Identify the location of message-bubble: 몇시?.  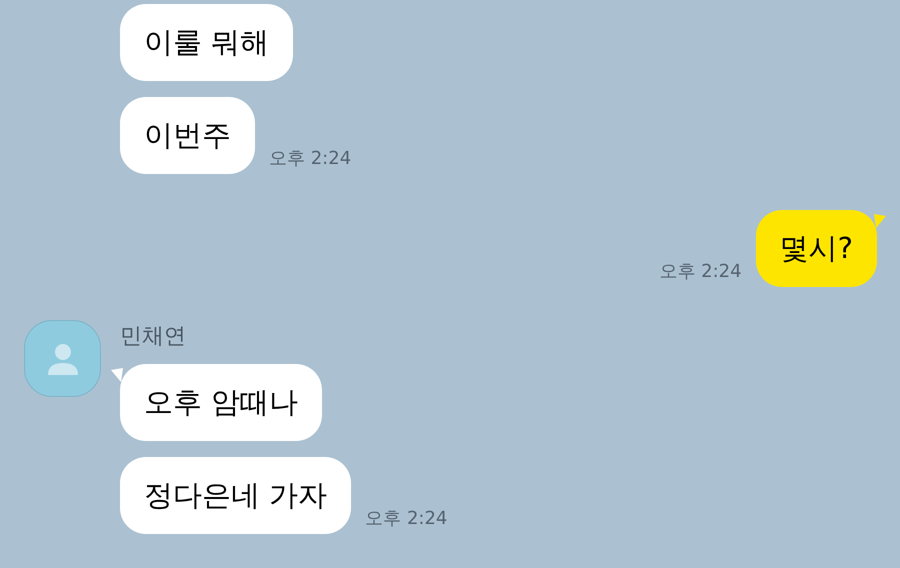
(816, 248).